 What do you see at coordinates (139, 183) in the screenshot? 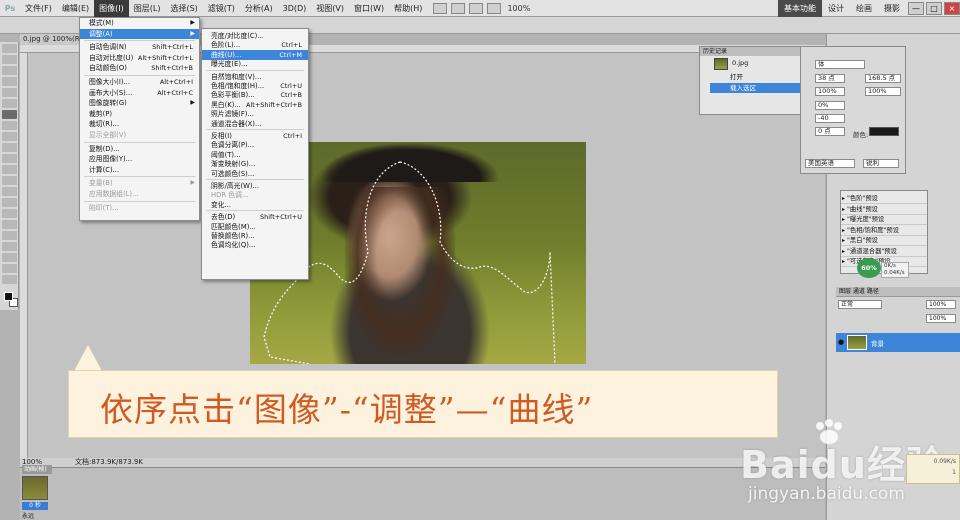
I see `menu-item-18: 变量(B) ▶` at bounding box center [139, 183].